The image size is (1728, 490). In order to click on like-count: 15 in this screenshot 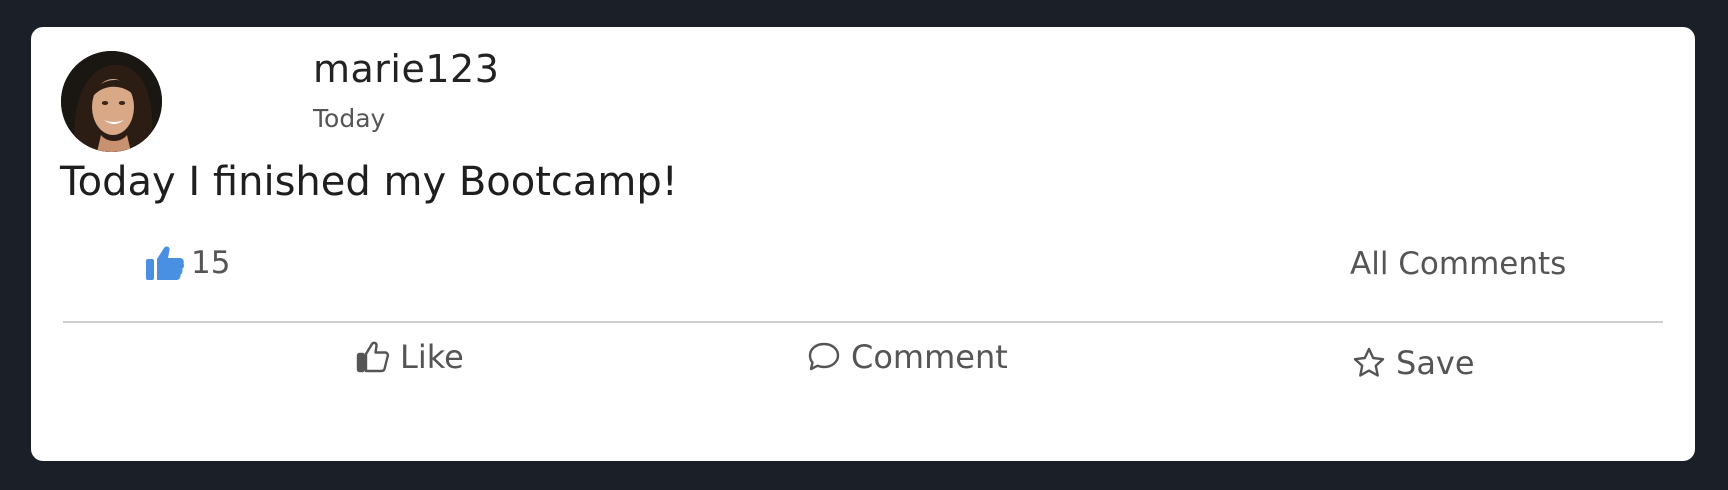, I will do `click(211, 263)`.